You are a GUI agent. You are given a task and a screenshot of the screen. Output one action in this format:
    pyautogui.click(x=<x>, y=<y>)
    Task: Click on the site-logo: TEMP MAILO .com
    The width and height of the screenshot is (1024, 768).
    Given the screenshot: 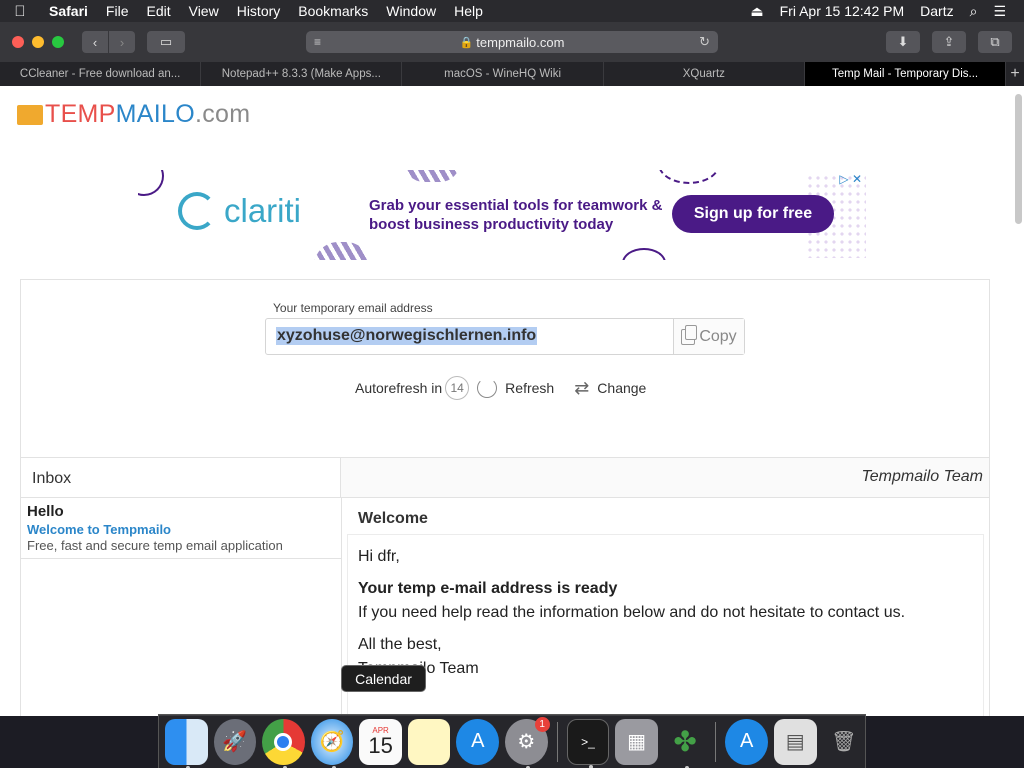 What is the action you would take?
    pyautogui.click(x=133, y=114)
    